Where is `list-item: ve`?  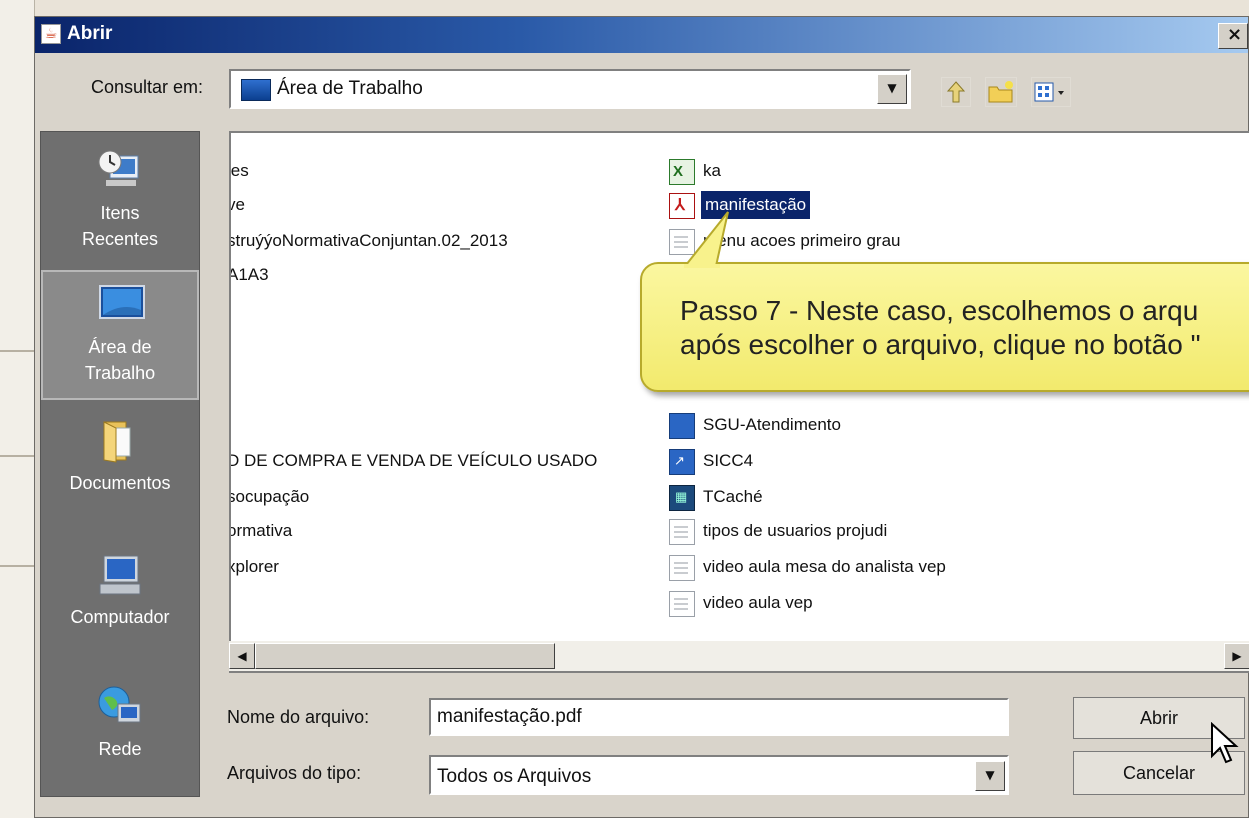 list-item: ve is located at coordinates (238, 205).